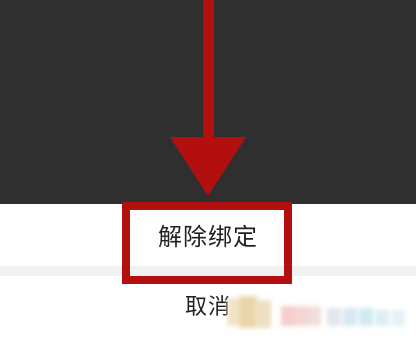  I want to click on unbind-button: 解除绑定, so click(208, 237).